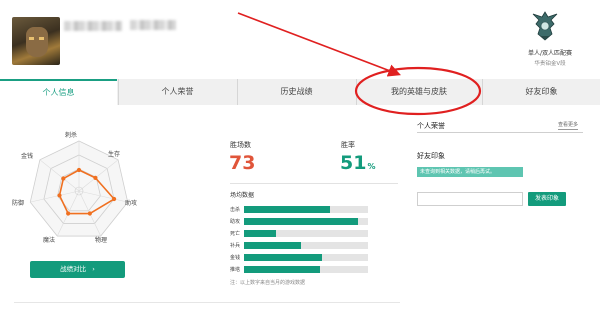 The width and height of the screenshot is (600, 319). Describe the element at coordinates (470, 172) in the screenshot. I see `impression-notice: 未查询到相关数据，请稍后再试。` at that location.